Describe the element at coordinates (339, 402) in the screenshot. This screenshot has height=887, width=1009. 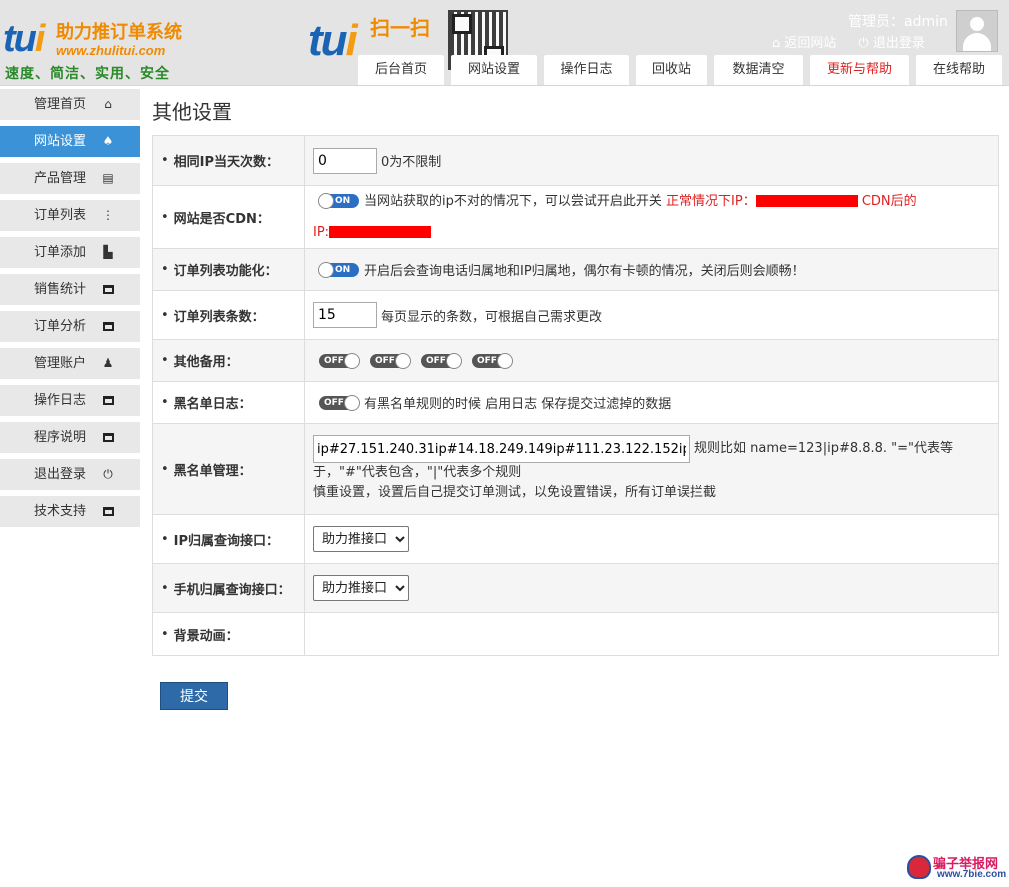
I see `blacklist-log-toggle: OFF` at that location.